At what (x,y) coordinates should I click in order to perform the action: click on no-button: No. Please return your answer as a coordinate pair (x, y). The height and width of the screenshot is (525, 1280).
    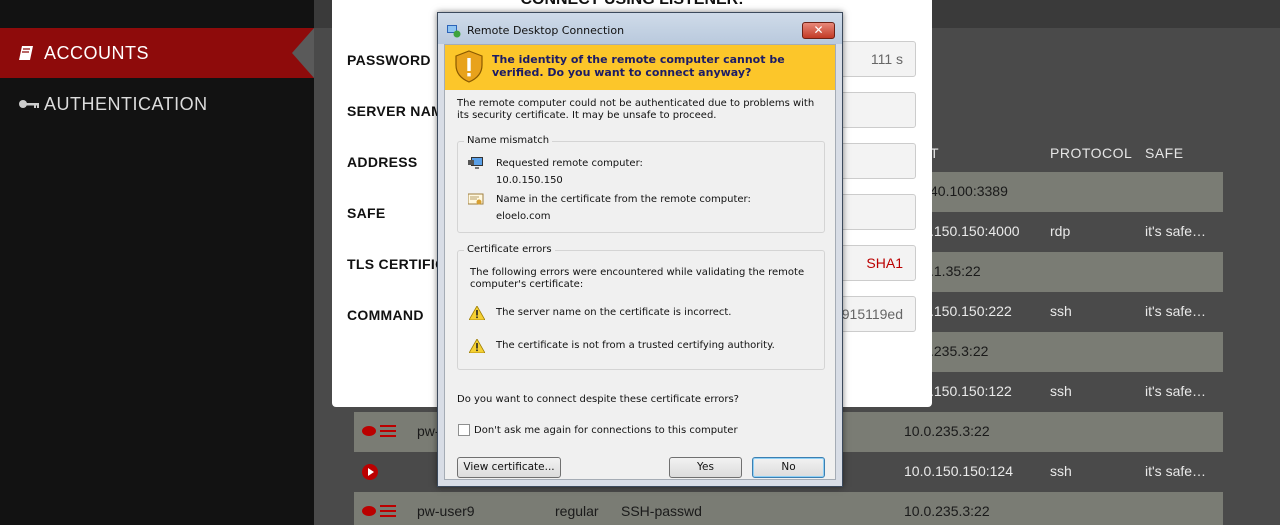
    Looking at the image, I should click on (788, 467).